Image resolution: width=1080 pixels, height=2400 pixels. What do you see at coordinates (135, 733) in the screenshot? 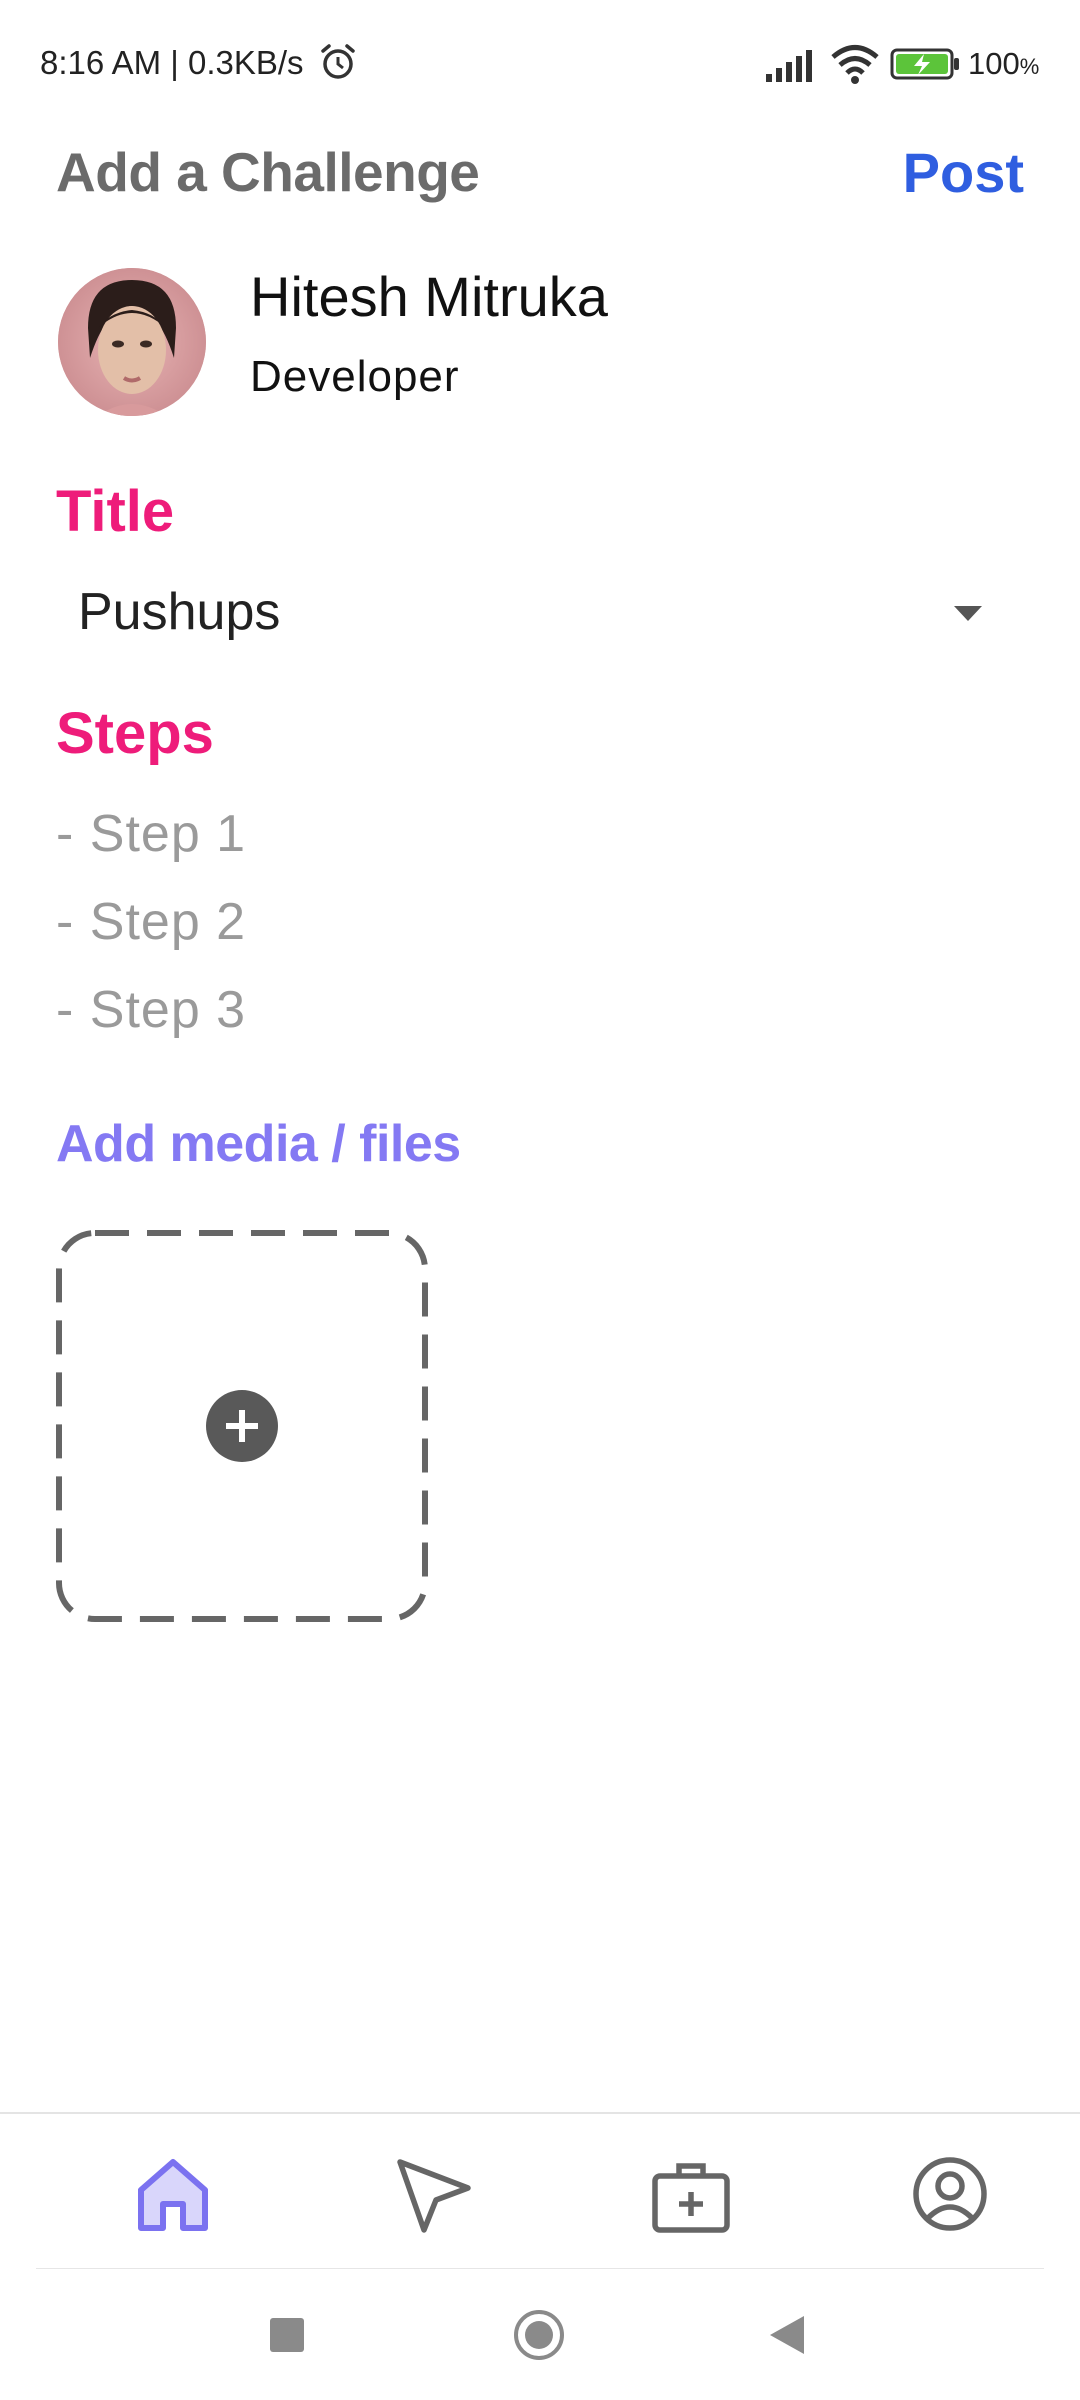
I see `steps-label: Steps` at bounding box center [135, 733].